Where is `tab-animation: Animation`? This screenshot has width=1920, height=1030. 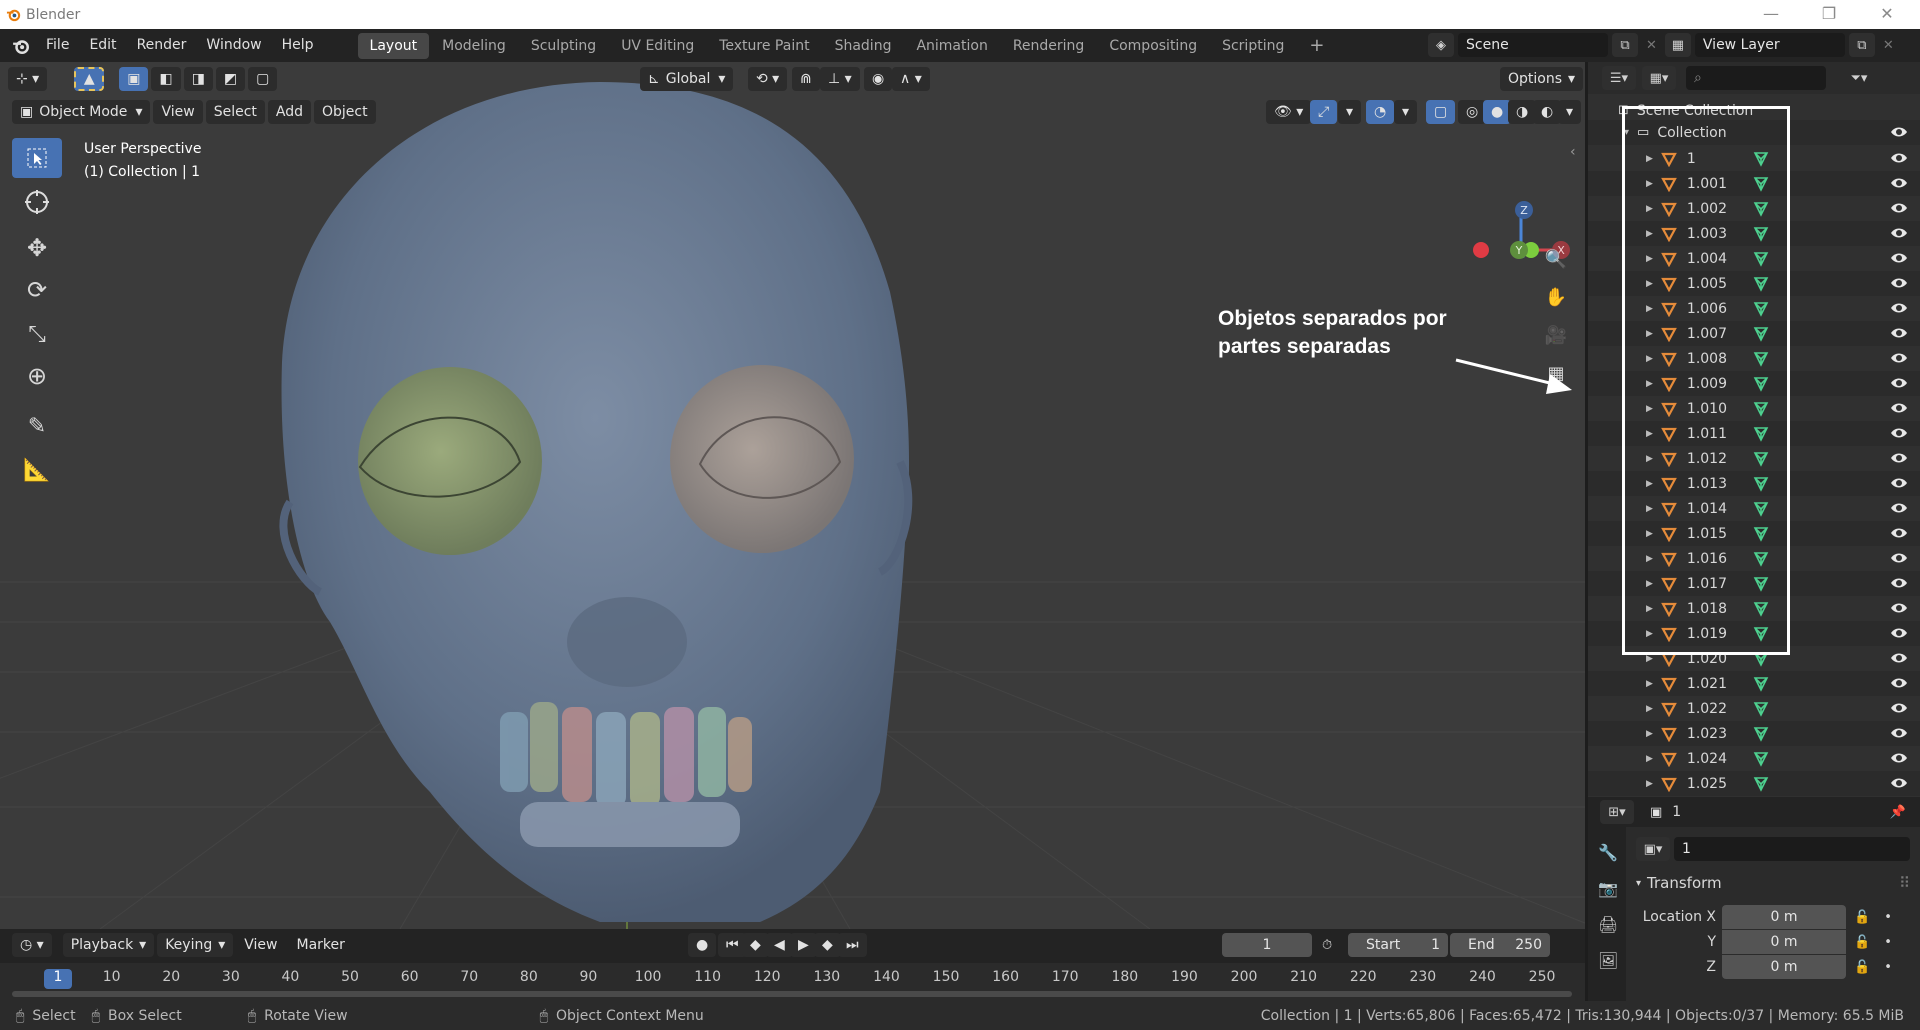
tab-animation: Animation is located at coordinates (951, 46).